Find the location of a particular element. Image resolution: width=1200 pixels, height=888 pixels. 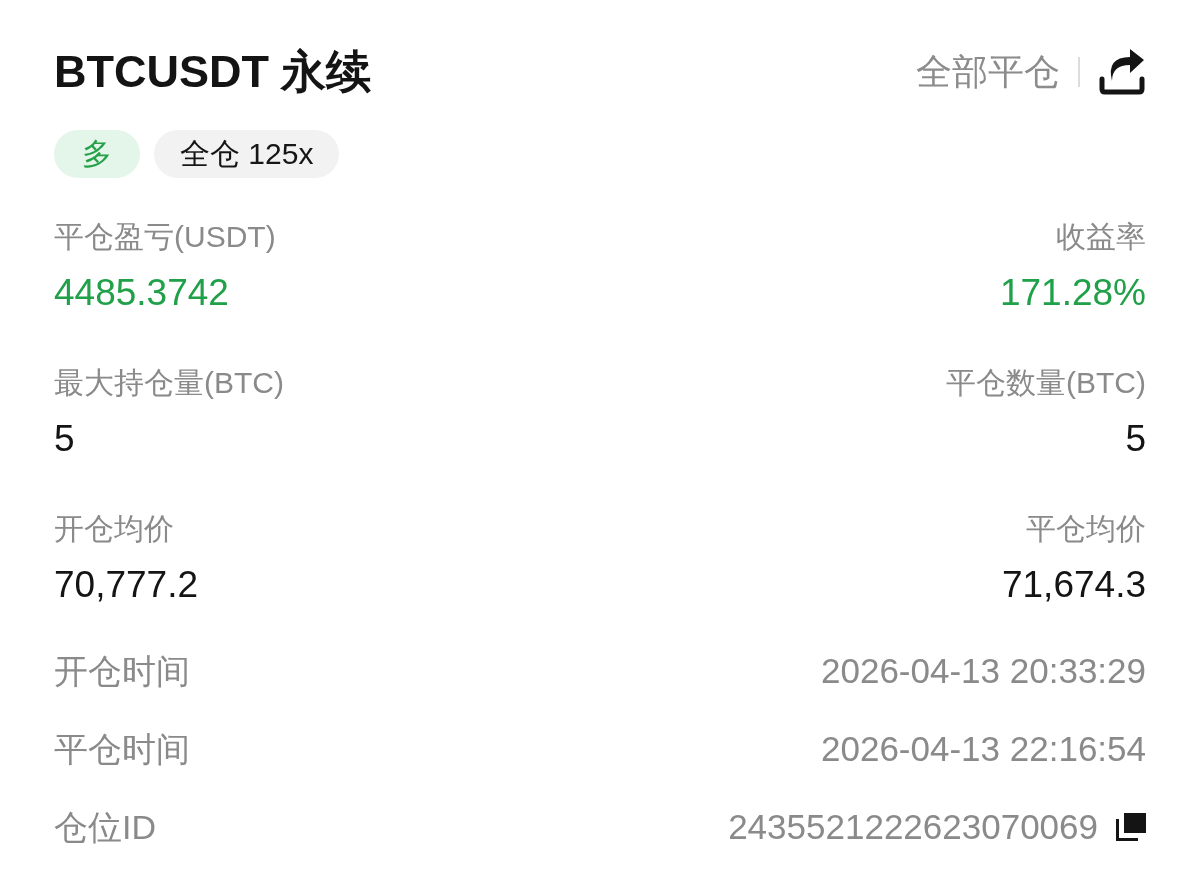

share-icon is located at coordinates (1122, 72).